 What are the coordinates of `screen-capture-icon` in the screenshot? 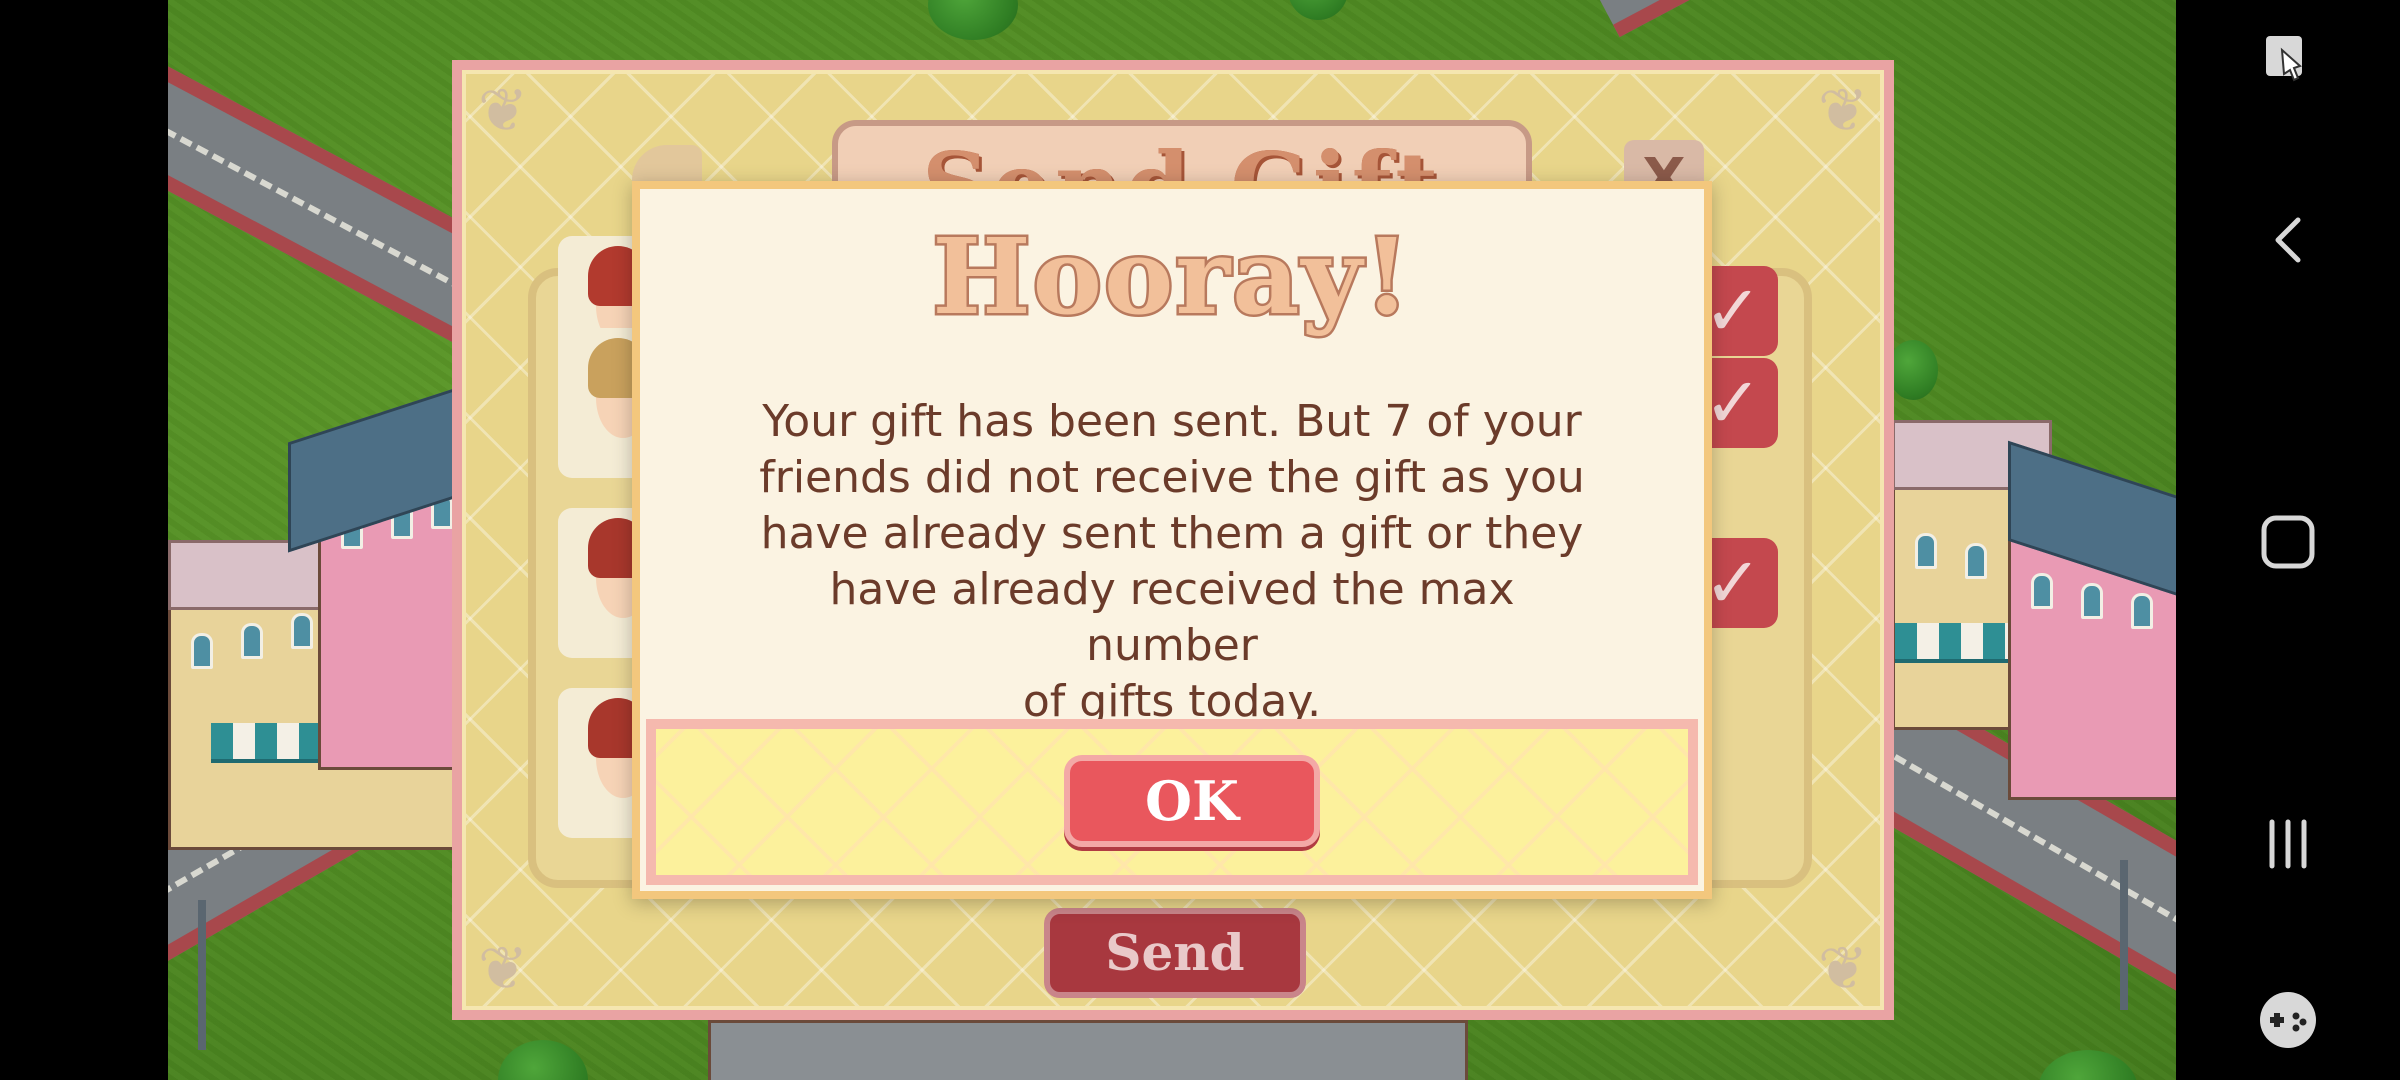 It's located at (2288, 54).